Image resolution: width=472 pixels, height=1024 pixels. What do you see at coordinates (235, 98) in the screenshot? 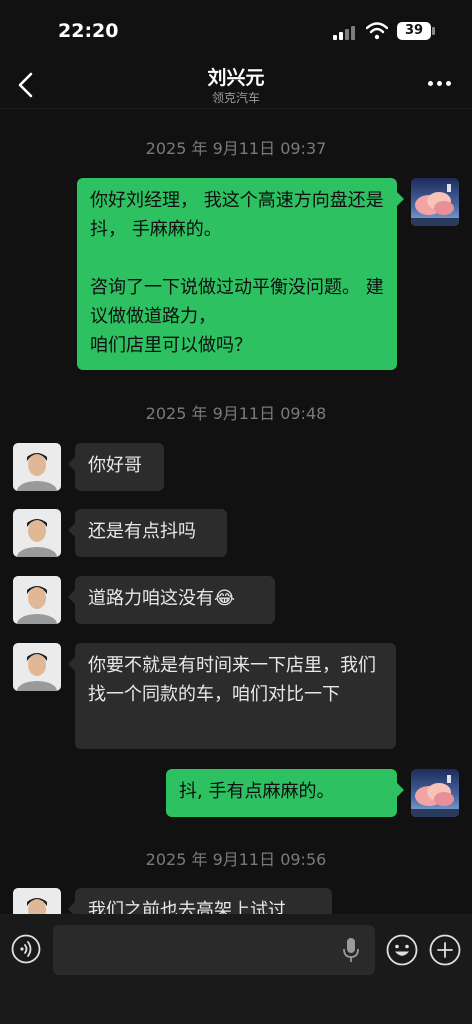
I see `contact-company: 领克汽车` at bounding box center [235, 98].